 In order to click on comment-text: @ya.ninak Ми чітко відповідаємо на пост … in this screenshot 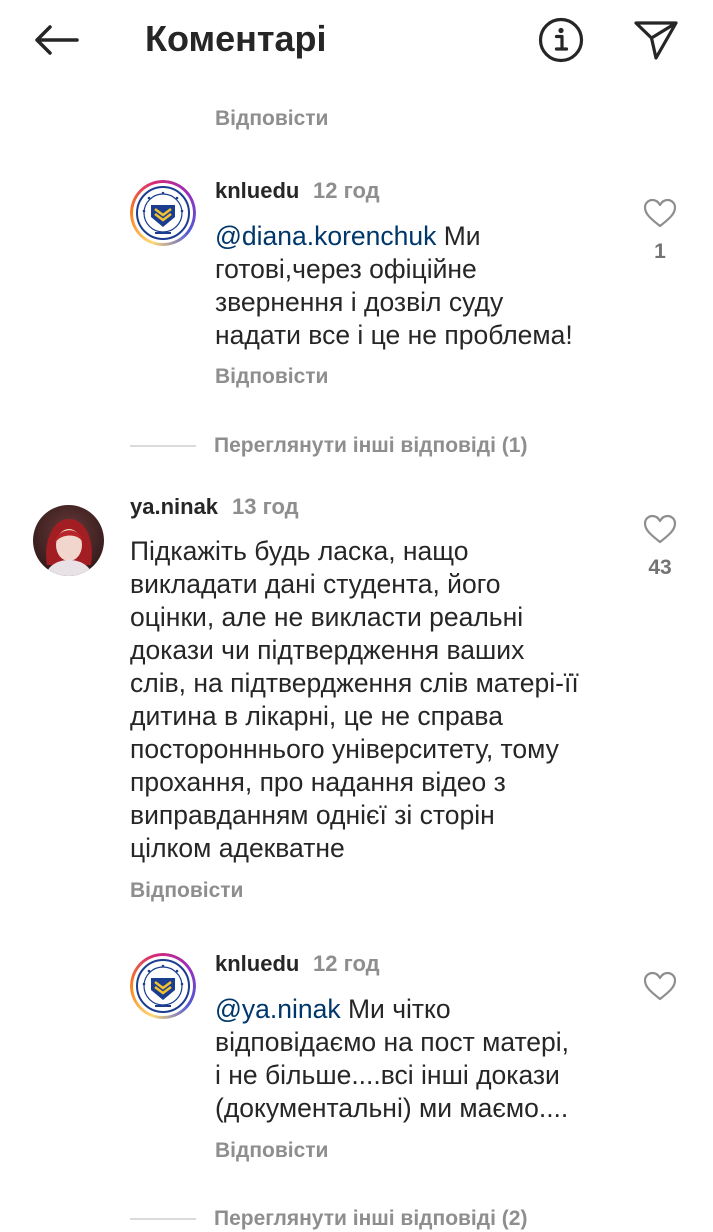, I will do `click(425, 1059)`.